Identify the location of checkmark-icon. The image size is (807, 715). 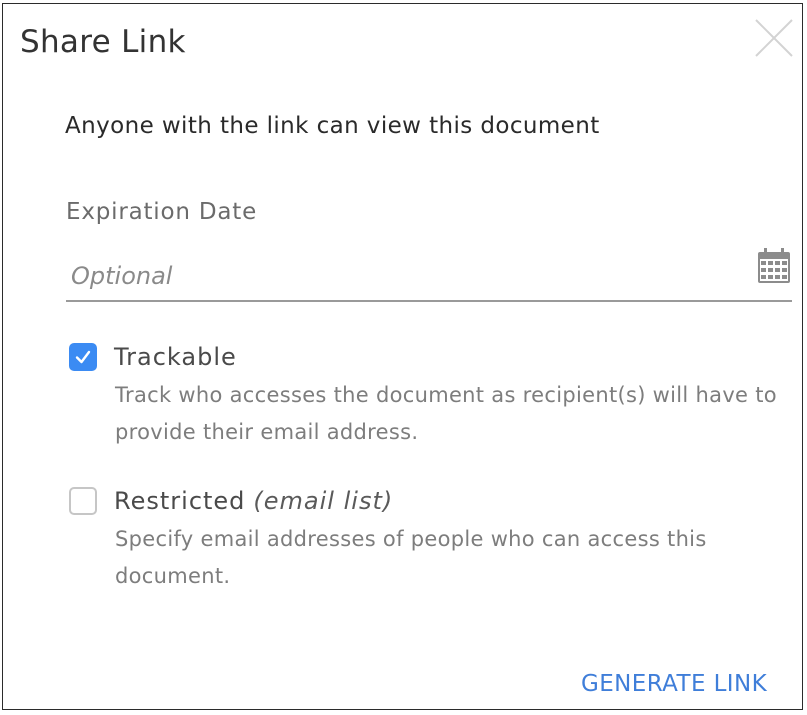
(83, 357).